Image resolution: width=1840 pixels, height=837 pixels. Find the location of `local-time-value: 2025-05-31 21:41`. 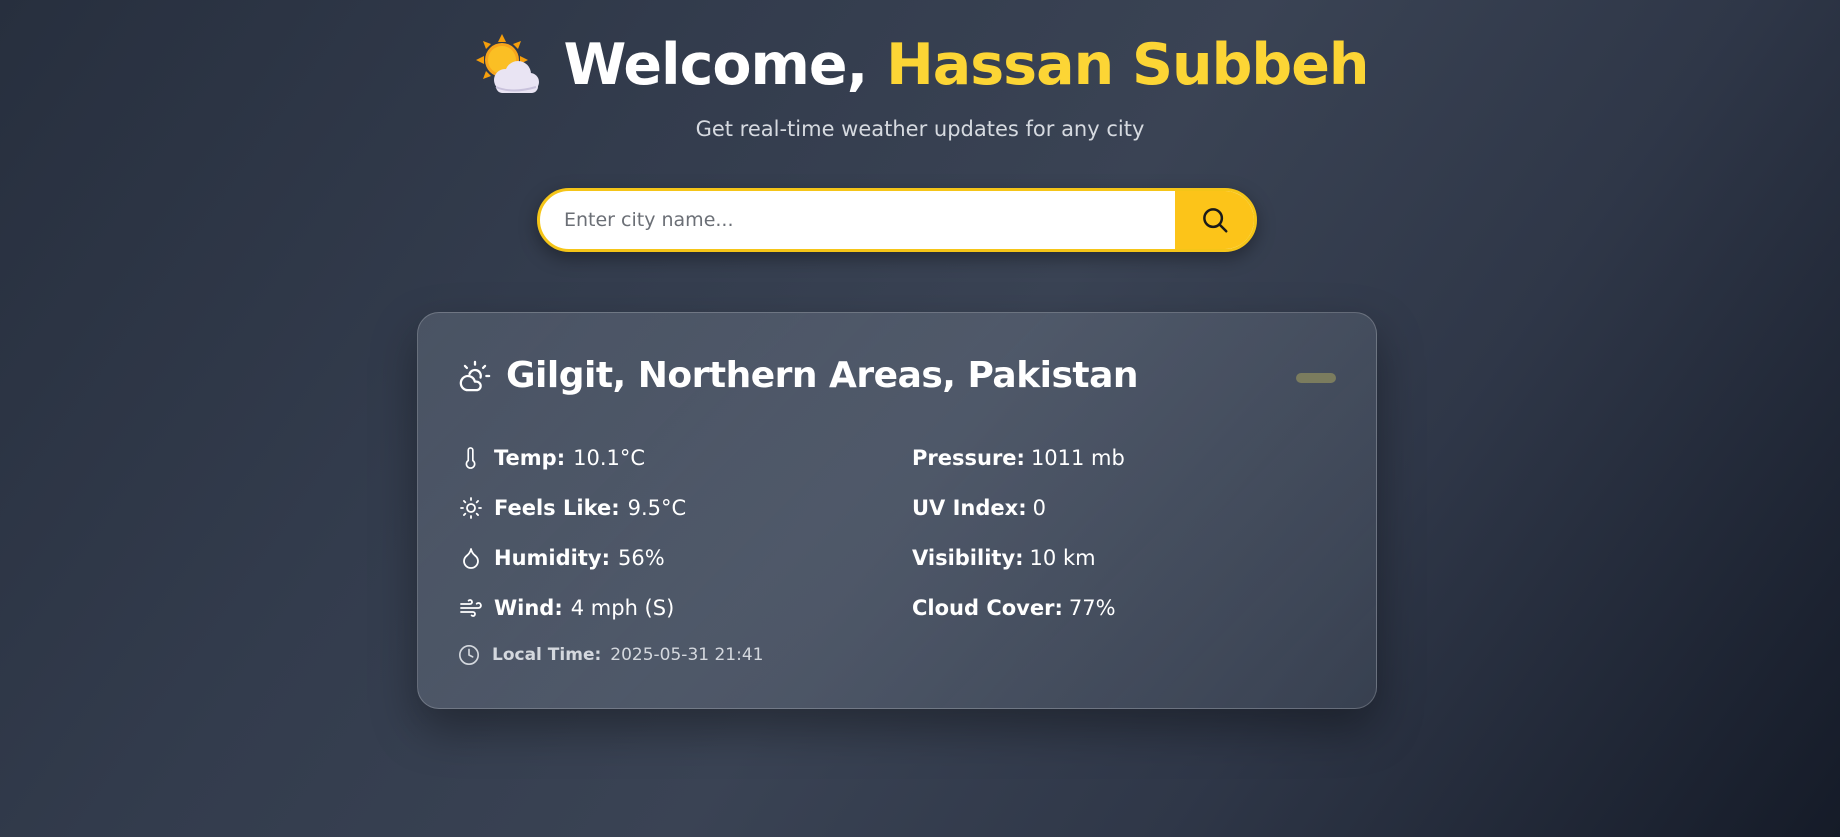

local-time-value: 2025-05-31 21:41 is located at coordinates (687, 655).